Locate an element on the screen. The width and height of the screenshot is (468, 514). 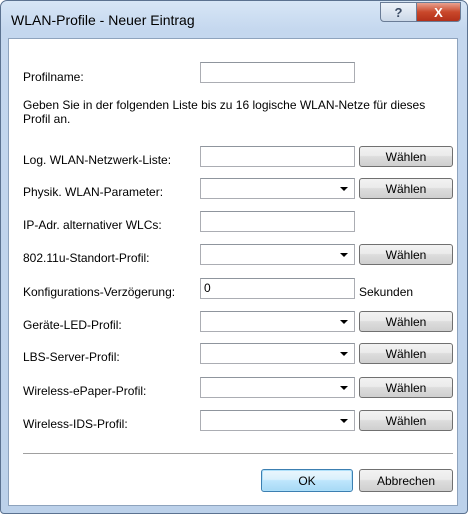
ip-adr-input is located at coordinates (277, 221).